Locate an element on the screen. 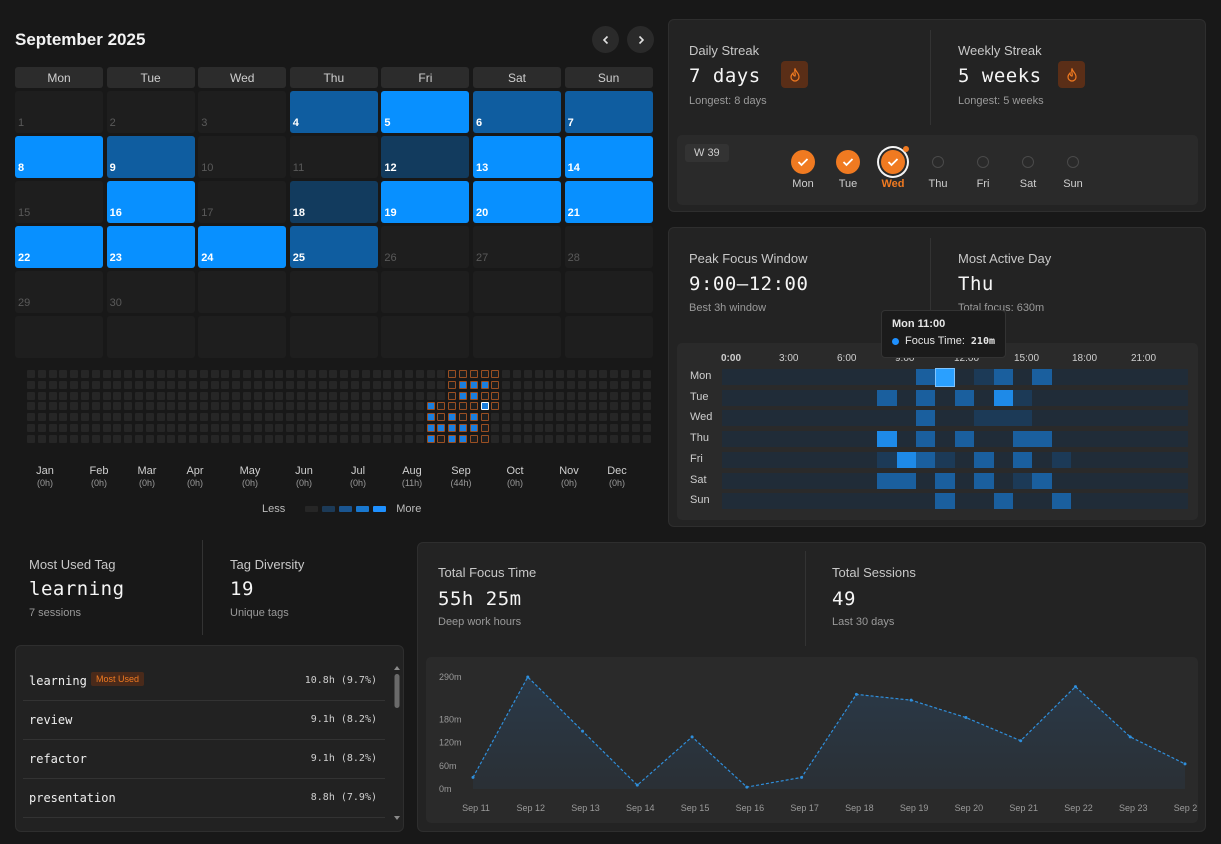  calendar-day-11: 11 is located at coordinates (333, 157).